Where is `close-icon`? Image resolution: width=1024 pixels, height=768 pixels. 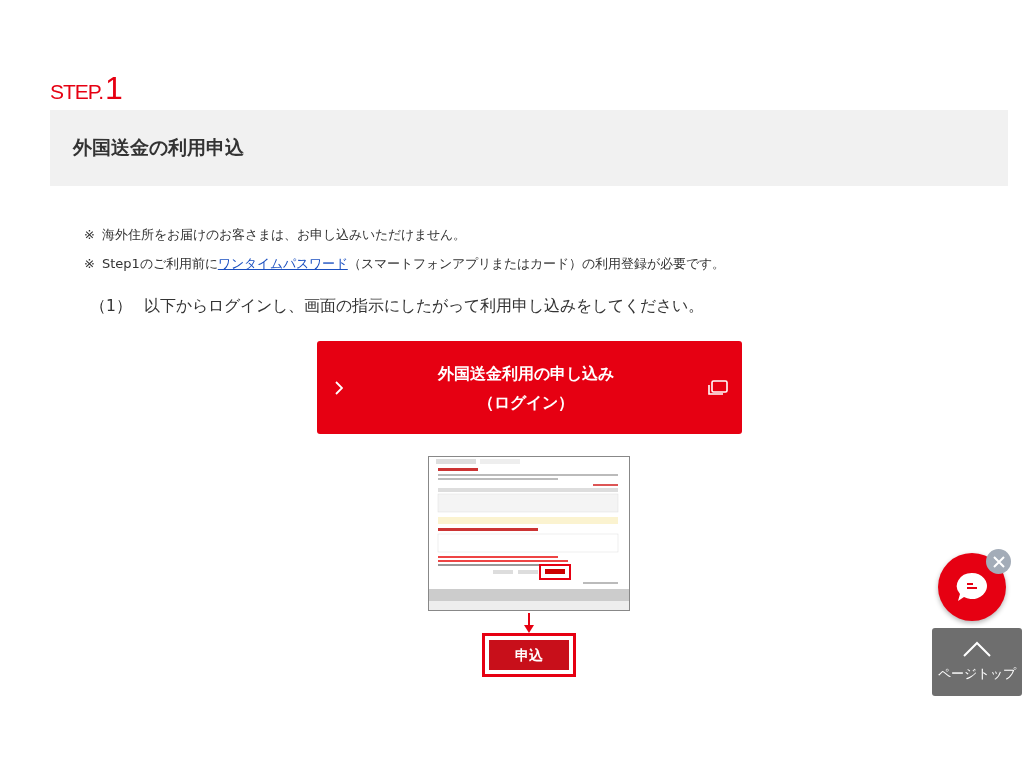 close-icon is located at coordinates (998, 561).